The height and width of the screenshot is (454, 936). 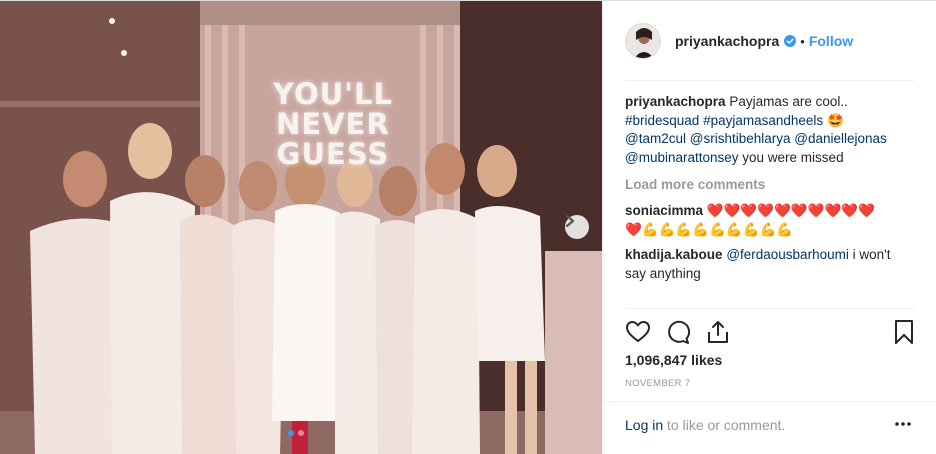 What do you see at coordinates (771, 332) in the screenshot?
I see `action-bar` at bounding box center [771, 332].